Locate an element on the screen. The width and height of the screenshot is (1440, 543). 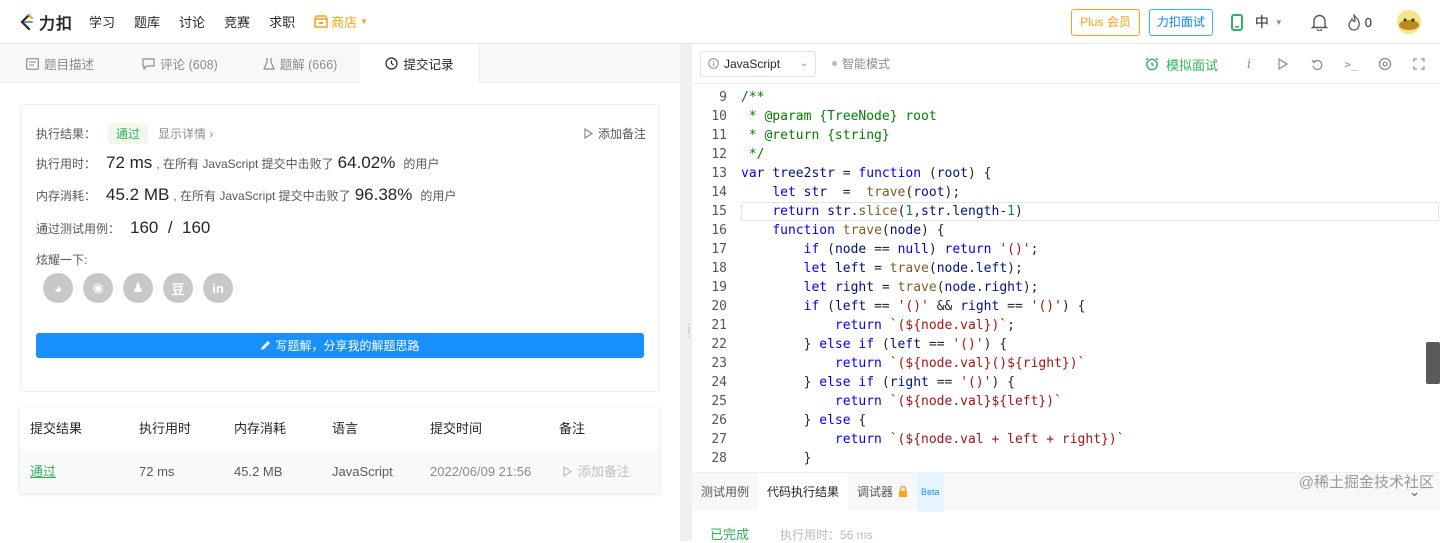
memory-label: 内存消耗： is located at coordinates (66, 195).